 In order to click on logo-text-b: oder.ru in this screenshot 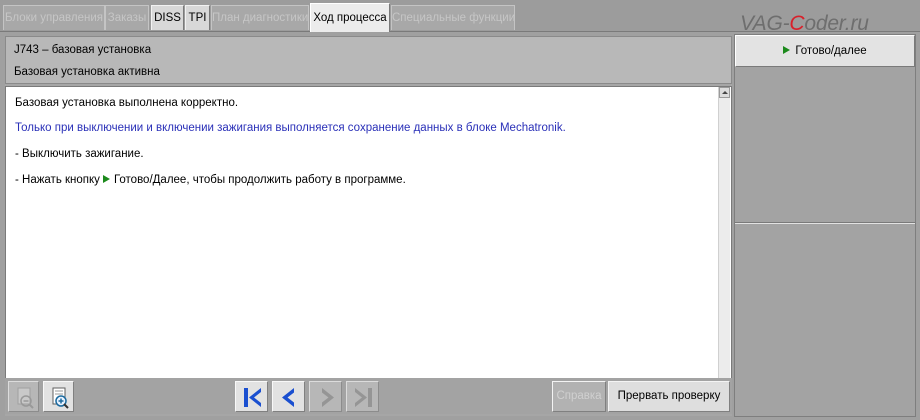, I will do `click(836, 23)`.